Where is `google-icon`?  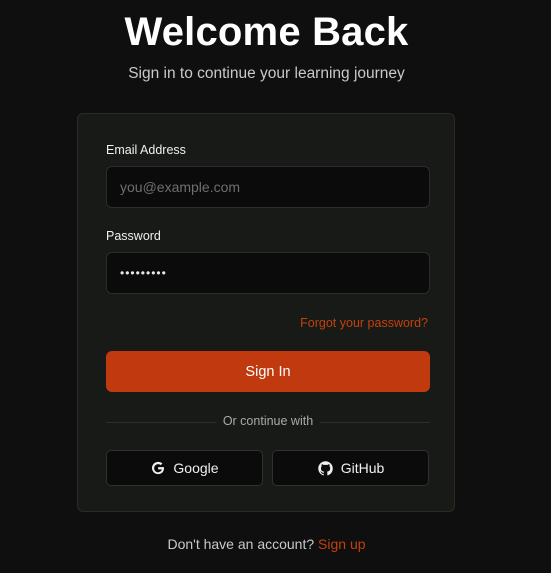 google-icon is located at coordinates (158, 468).